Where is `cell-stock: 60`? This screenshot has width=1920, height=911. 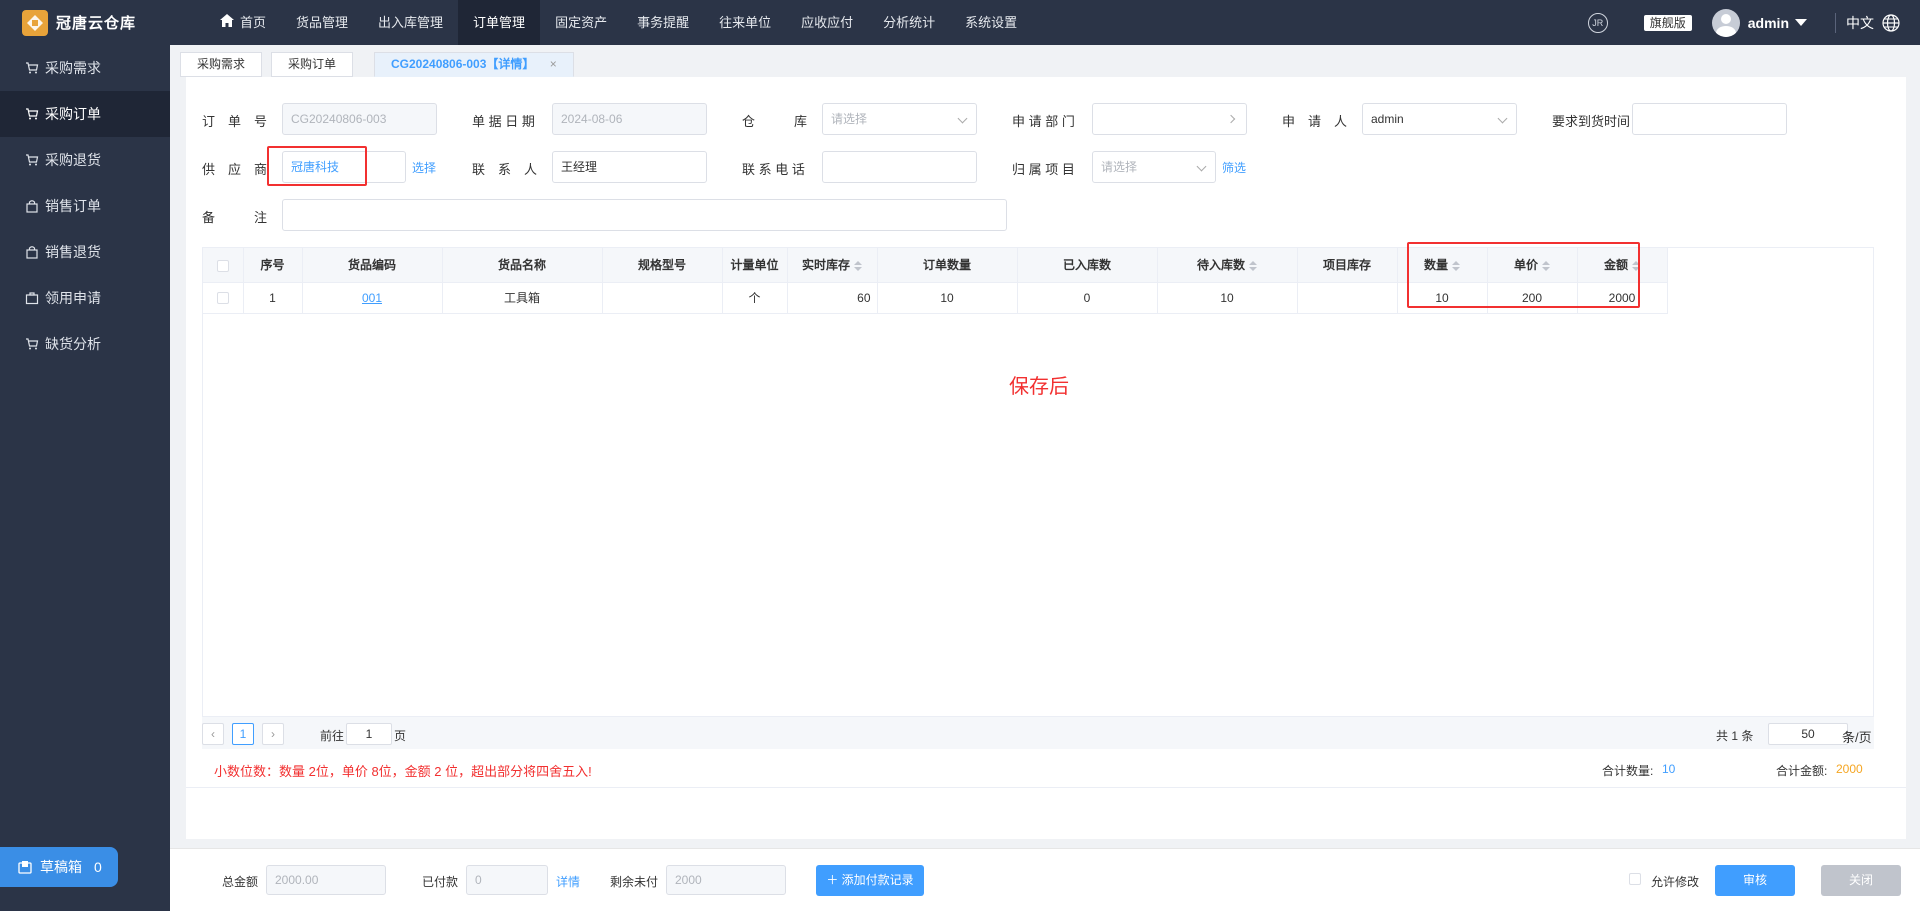 cell-stock: 60 is located at coordinates (832, 298).